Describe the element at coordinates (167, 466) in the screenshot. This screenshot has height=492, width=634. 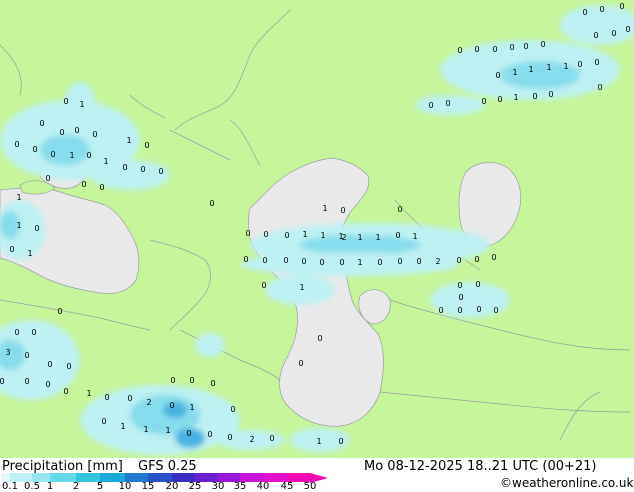
I see `model-name: GFS 0.25` at that location.